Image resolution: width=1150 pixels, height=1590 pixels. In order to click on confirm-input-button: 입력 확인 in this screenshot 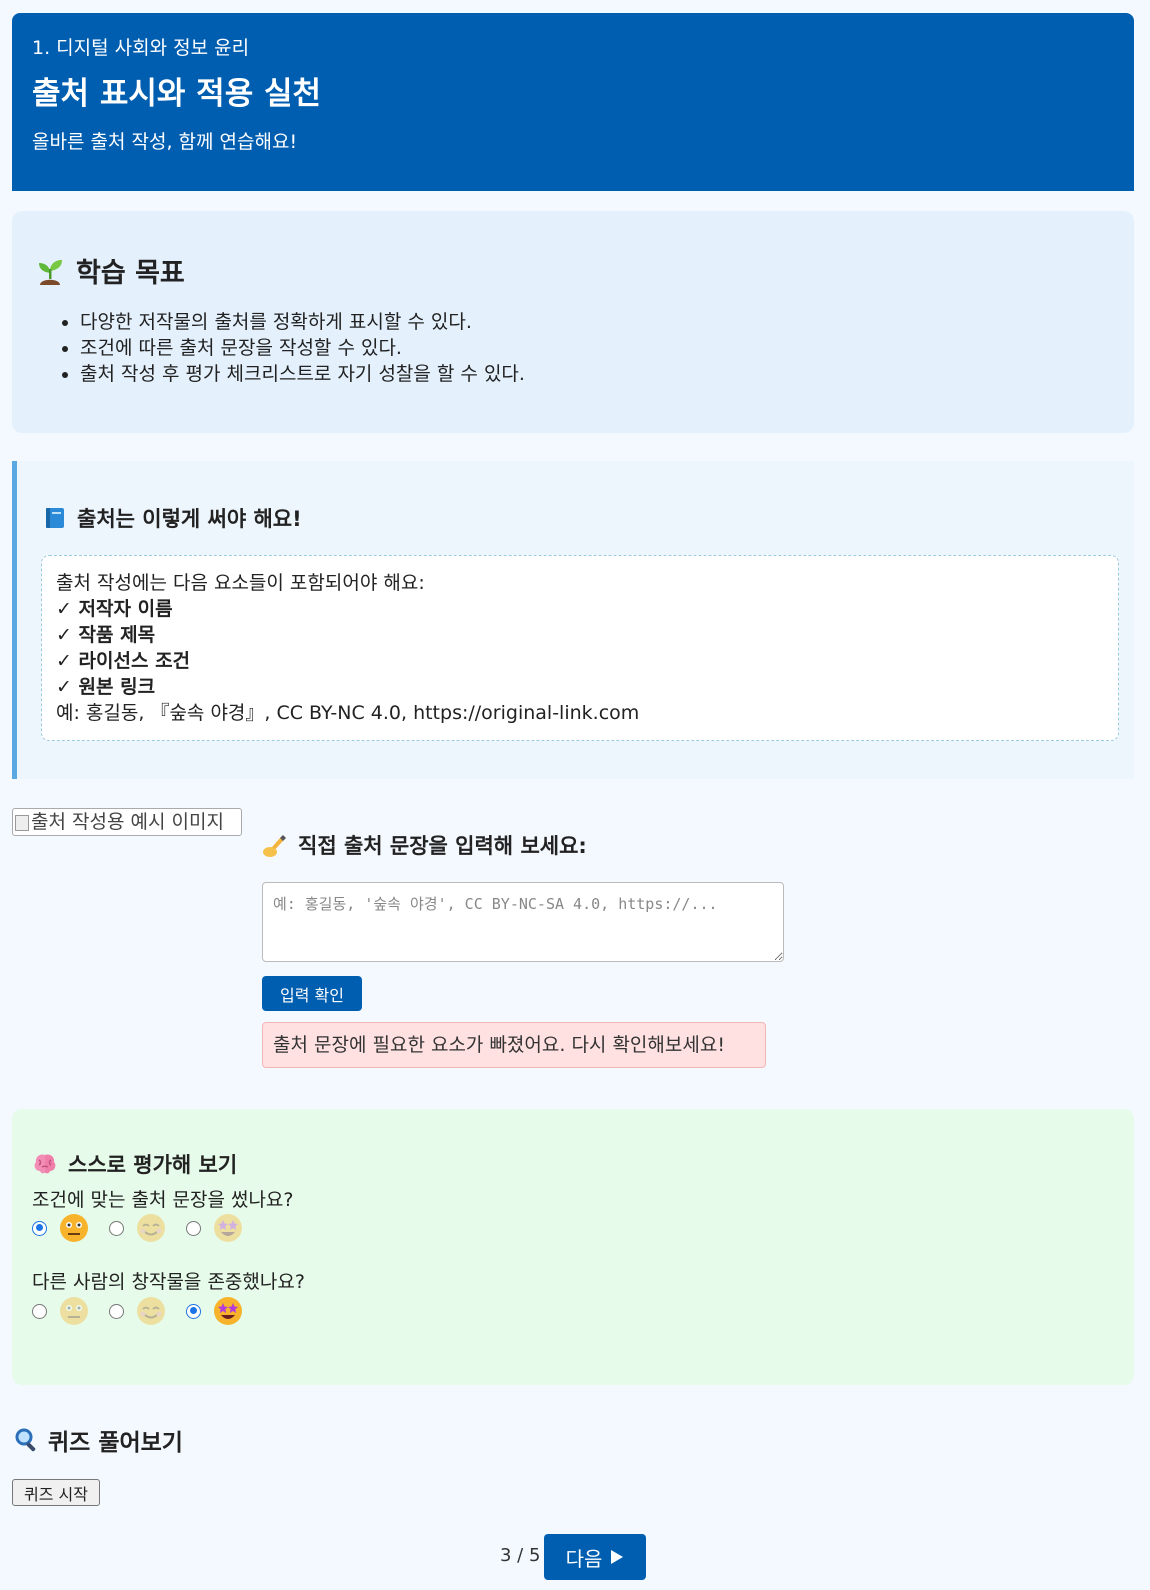, I will do `click(312, 993)`.